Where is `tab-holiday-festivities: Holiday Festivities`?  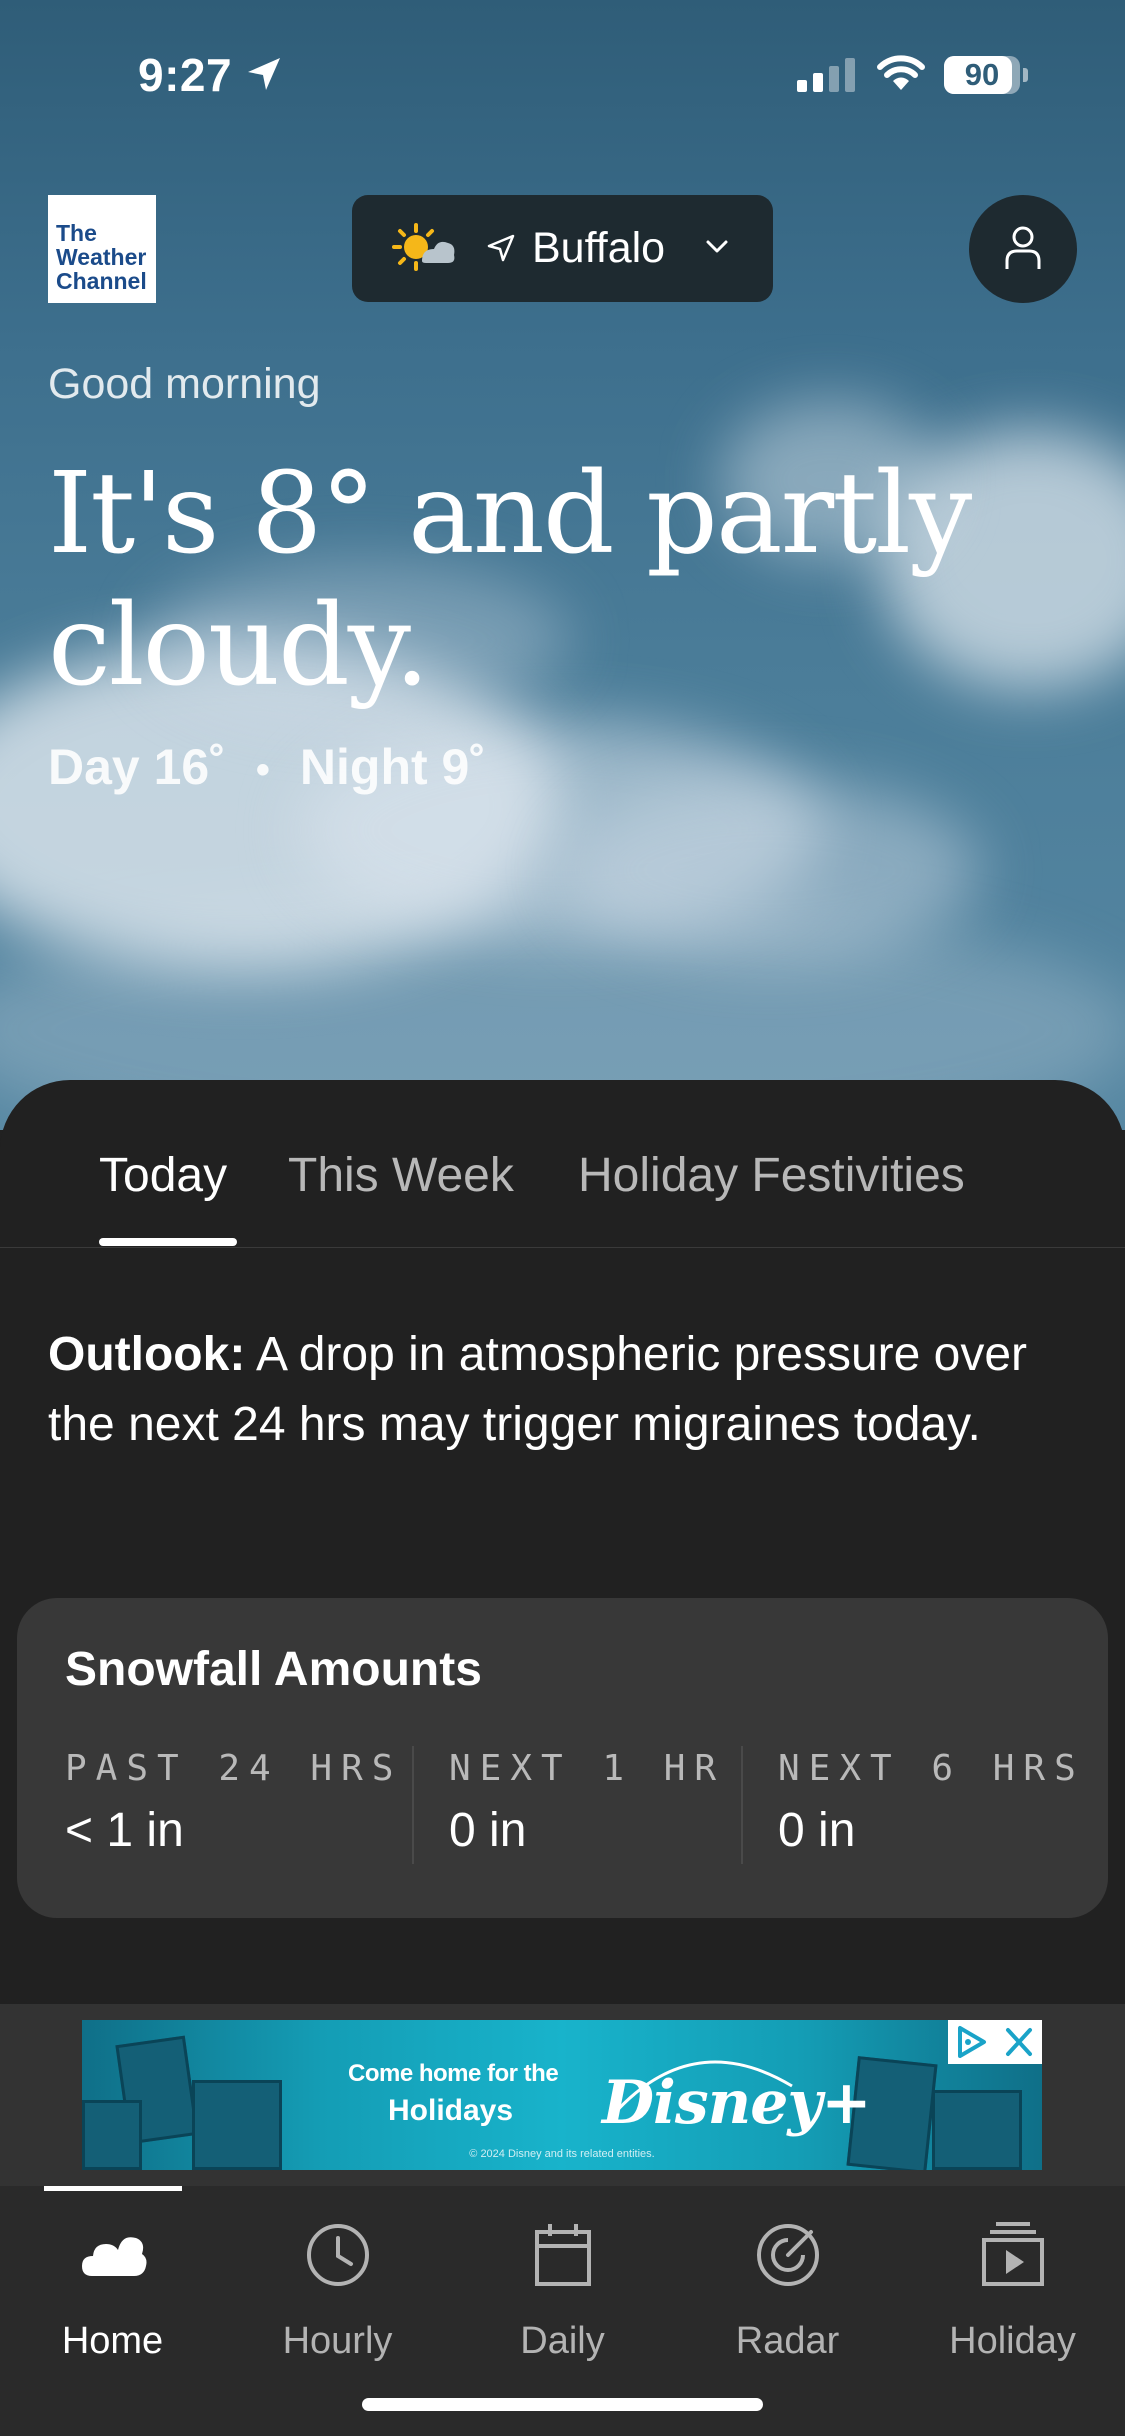 tab-holiday-festivities: Holiday Festivities is located at coordinates (771, 1175).